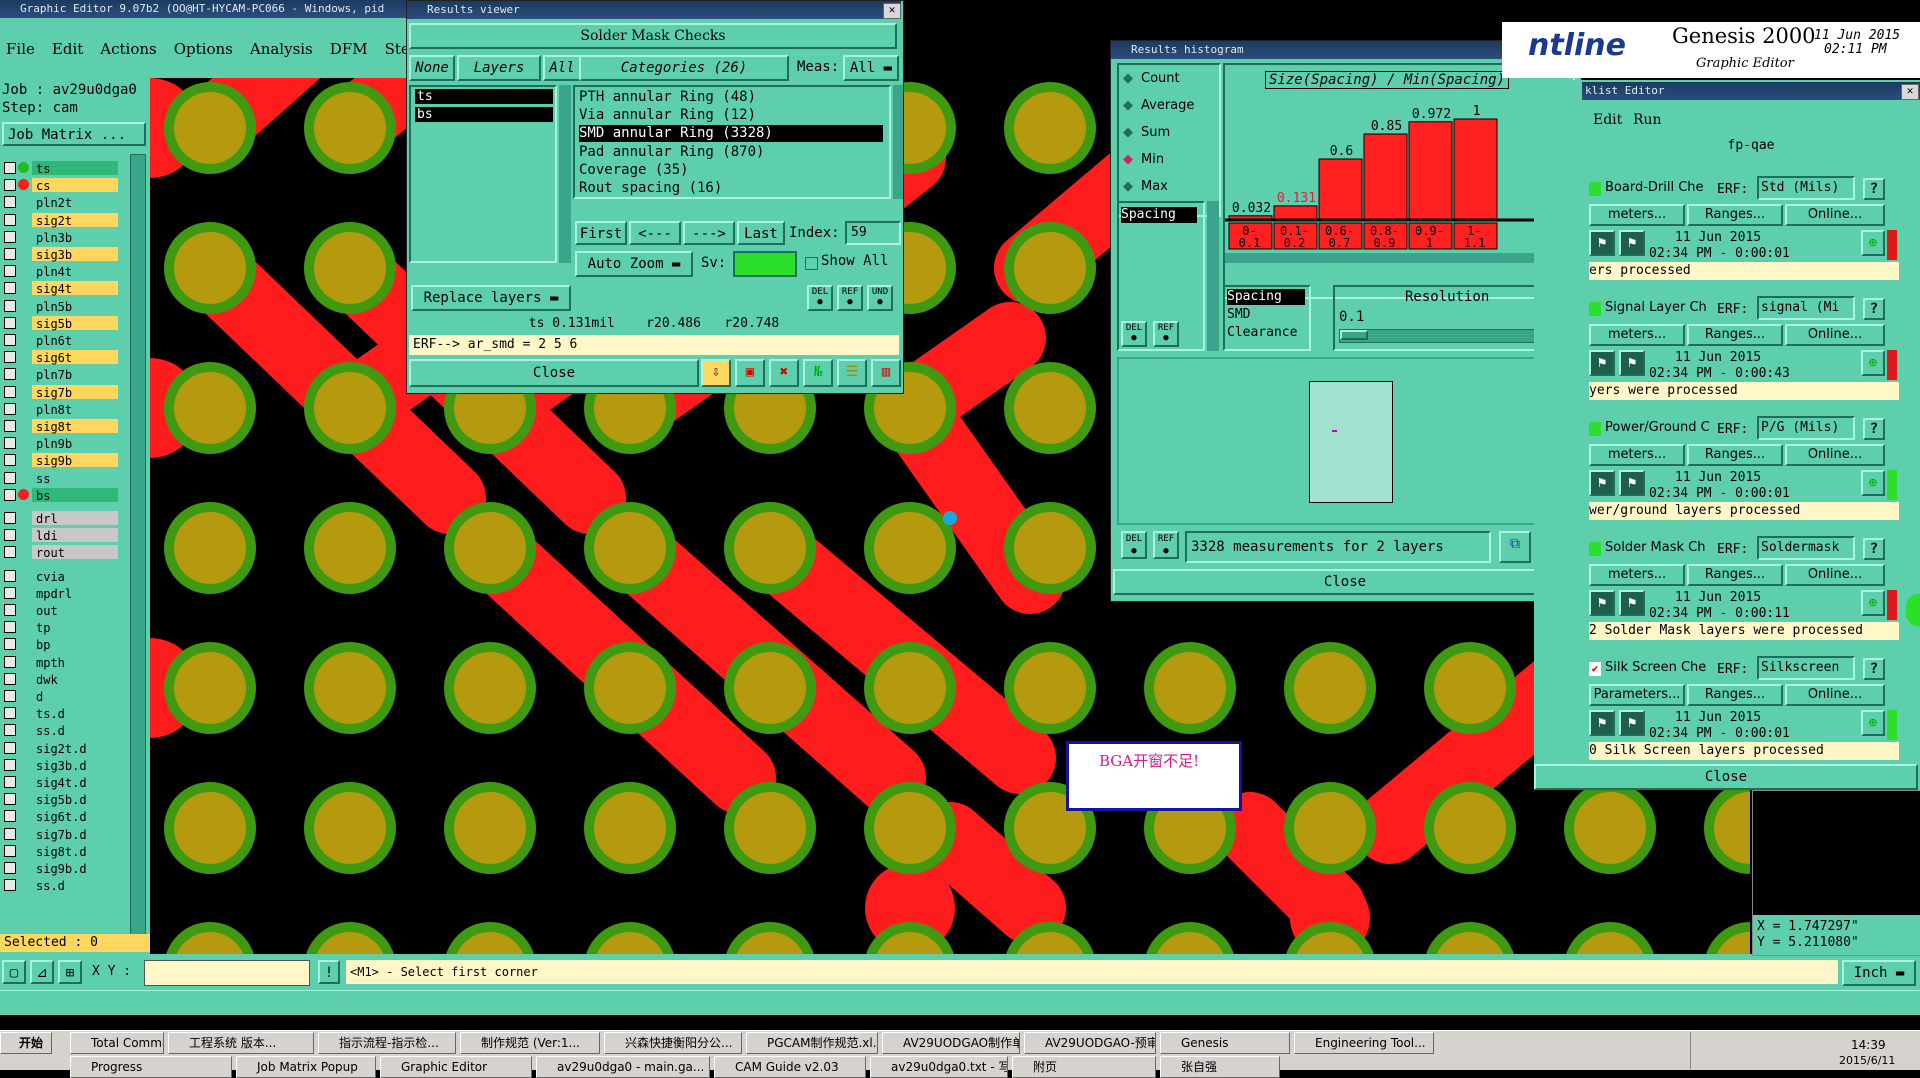 Image resolution: width=1920 pixels, height=1078 pixels. What do you see at coordinates (306, 1067) in the screenshot?
I see `task-button: Job Matrix Popup` at bounding box center [306, 1067].